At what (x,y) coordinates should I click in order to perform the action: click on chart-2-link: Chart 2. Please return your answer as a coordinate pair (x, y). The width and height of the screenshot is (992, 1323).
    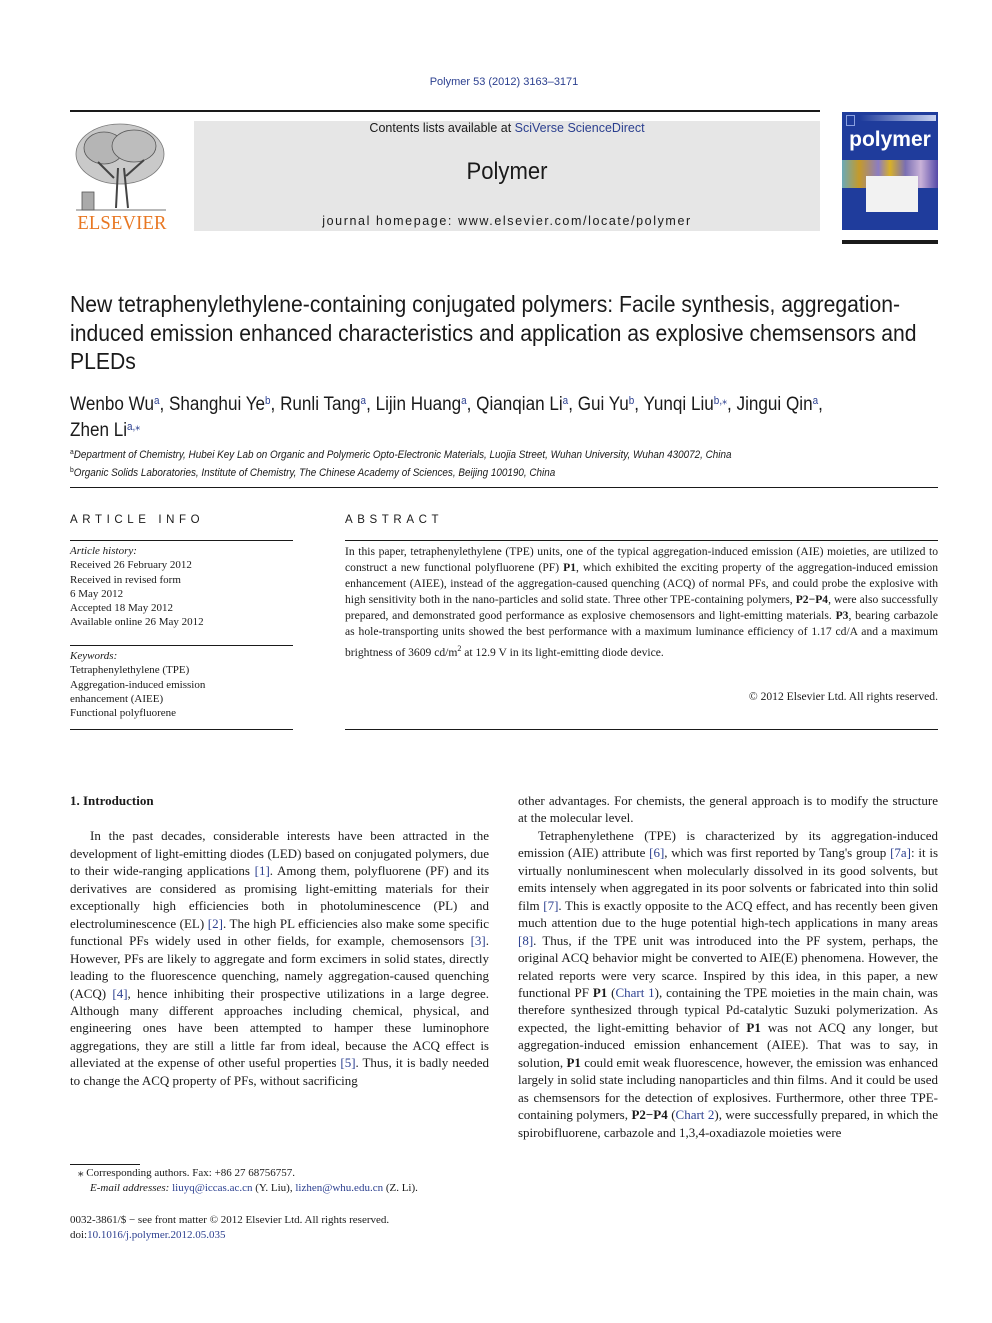
    Looking at the image, I should click on (695, 1114).